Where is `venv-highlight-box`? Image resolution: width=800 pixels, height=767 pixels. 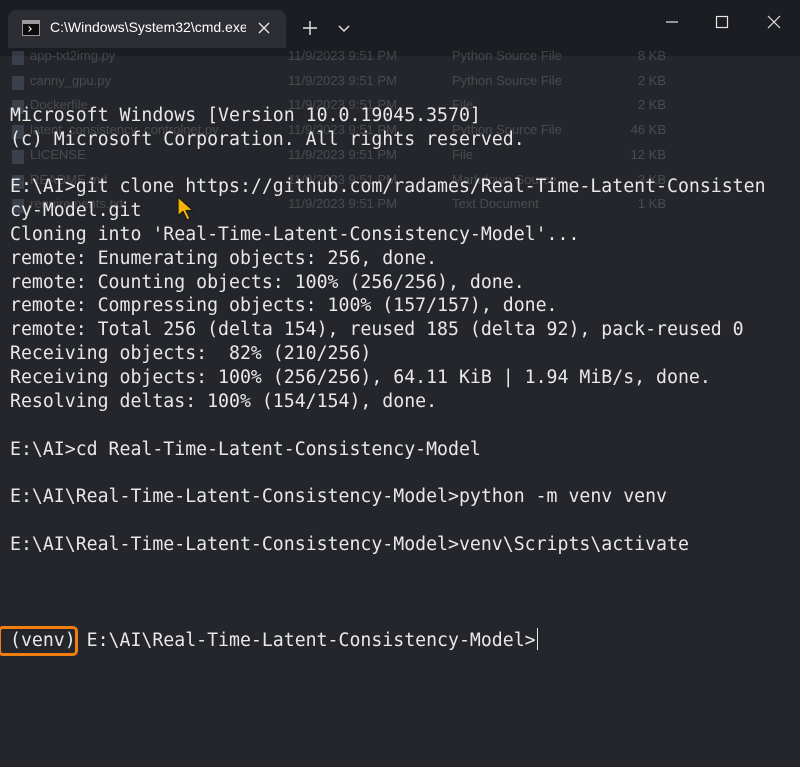
venv-highlight-box is located at coordinates (39, 641).